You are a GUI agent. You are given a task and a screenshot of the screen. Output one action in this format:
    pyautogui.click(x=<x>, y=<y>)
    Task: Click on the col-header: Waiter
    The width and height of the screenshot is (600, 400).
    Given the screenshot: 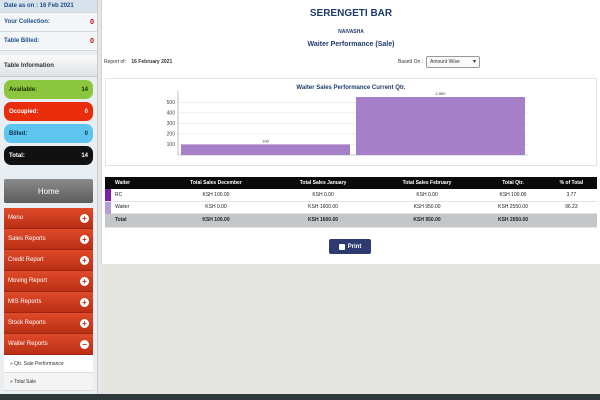 What is the action you would take?
    pyautogui.click(x=132, y=183)
    